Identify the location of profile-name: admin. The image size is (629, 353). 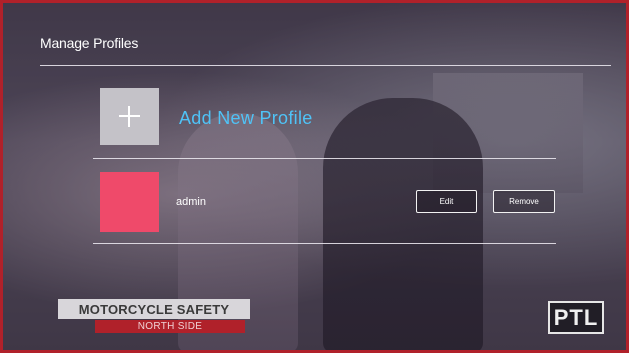
(191, 202).